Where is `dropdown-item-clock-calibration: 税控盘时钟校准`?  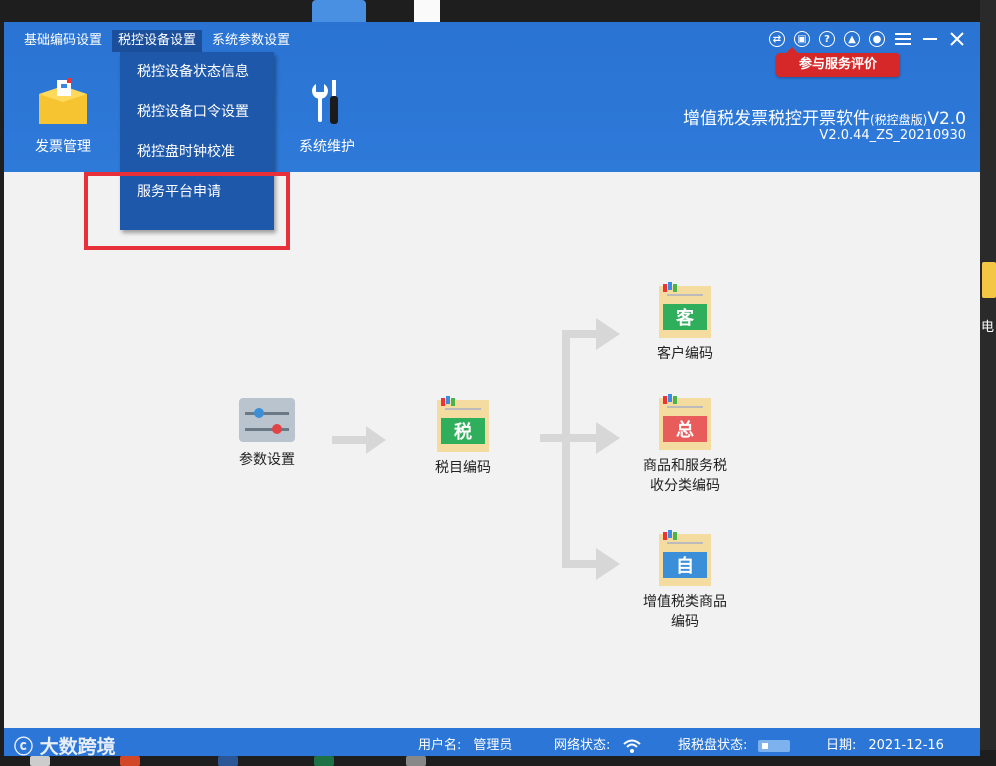 dropdown-item-clock-calibration: 税控盘时钟校准 is located at coordinates (197, 152).